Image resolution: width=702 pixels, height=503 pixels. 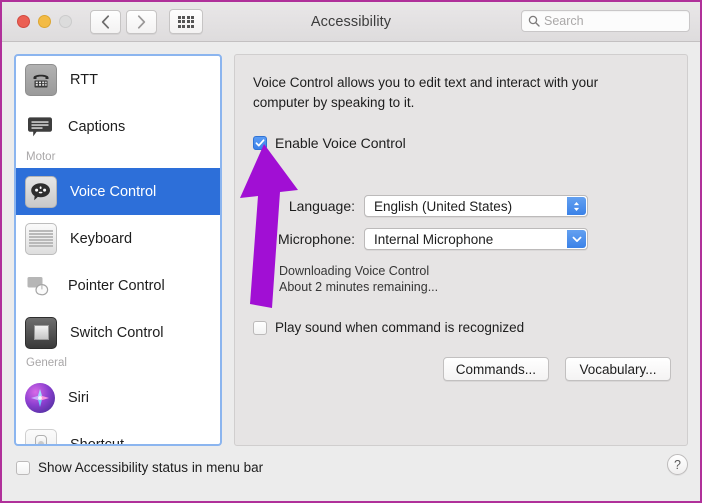 I want to click on shortcut-icon, so click(x=41, y=436).